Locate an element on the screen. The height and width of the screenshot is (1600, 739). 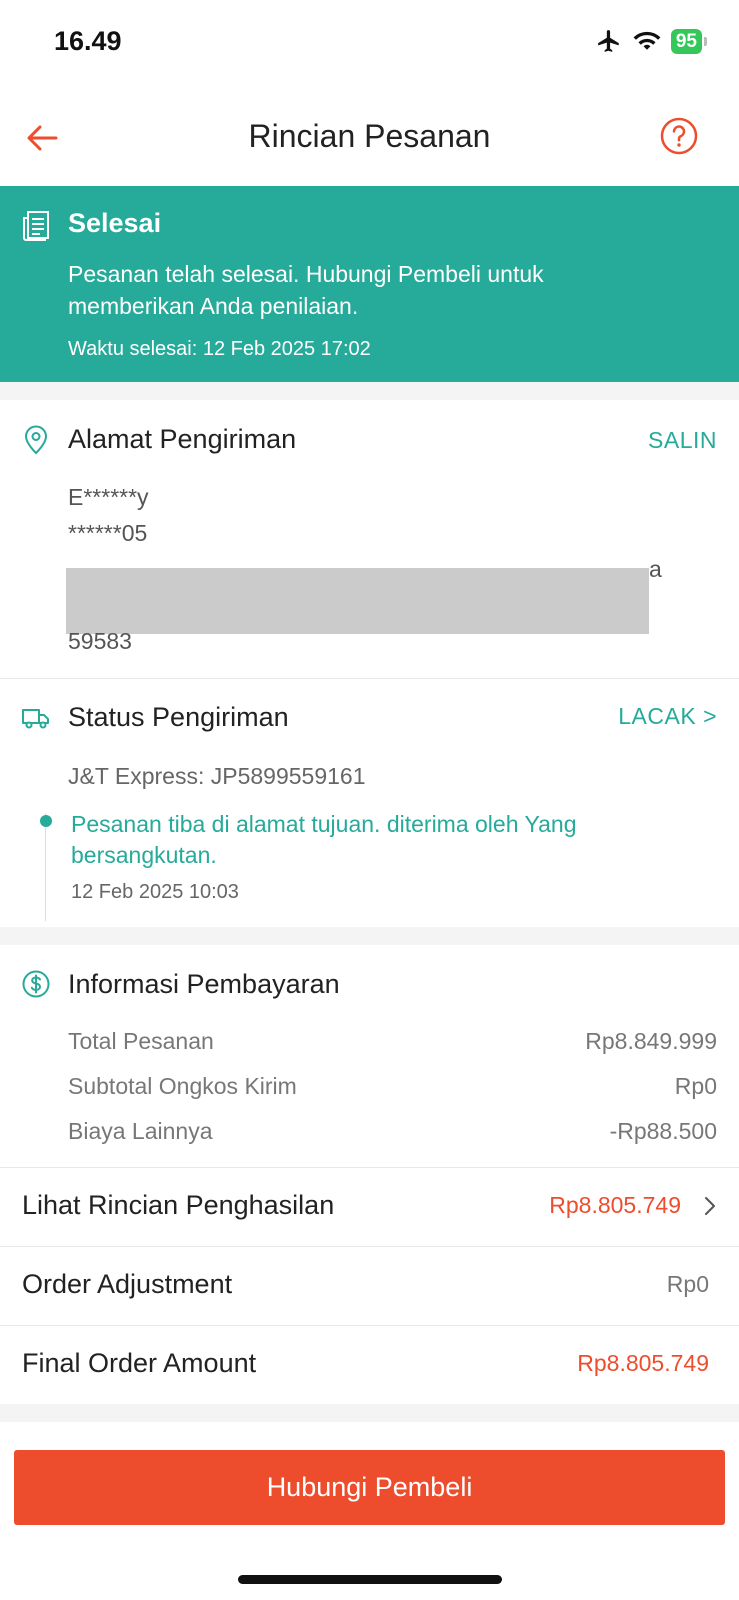
receipt-icon is located at coordinates (36, 226).